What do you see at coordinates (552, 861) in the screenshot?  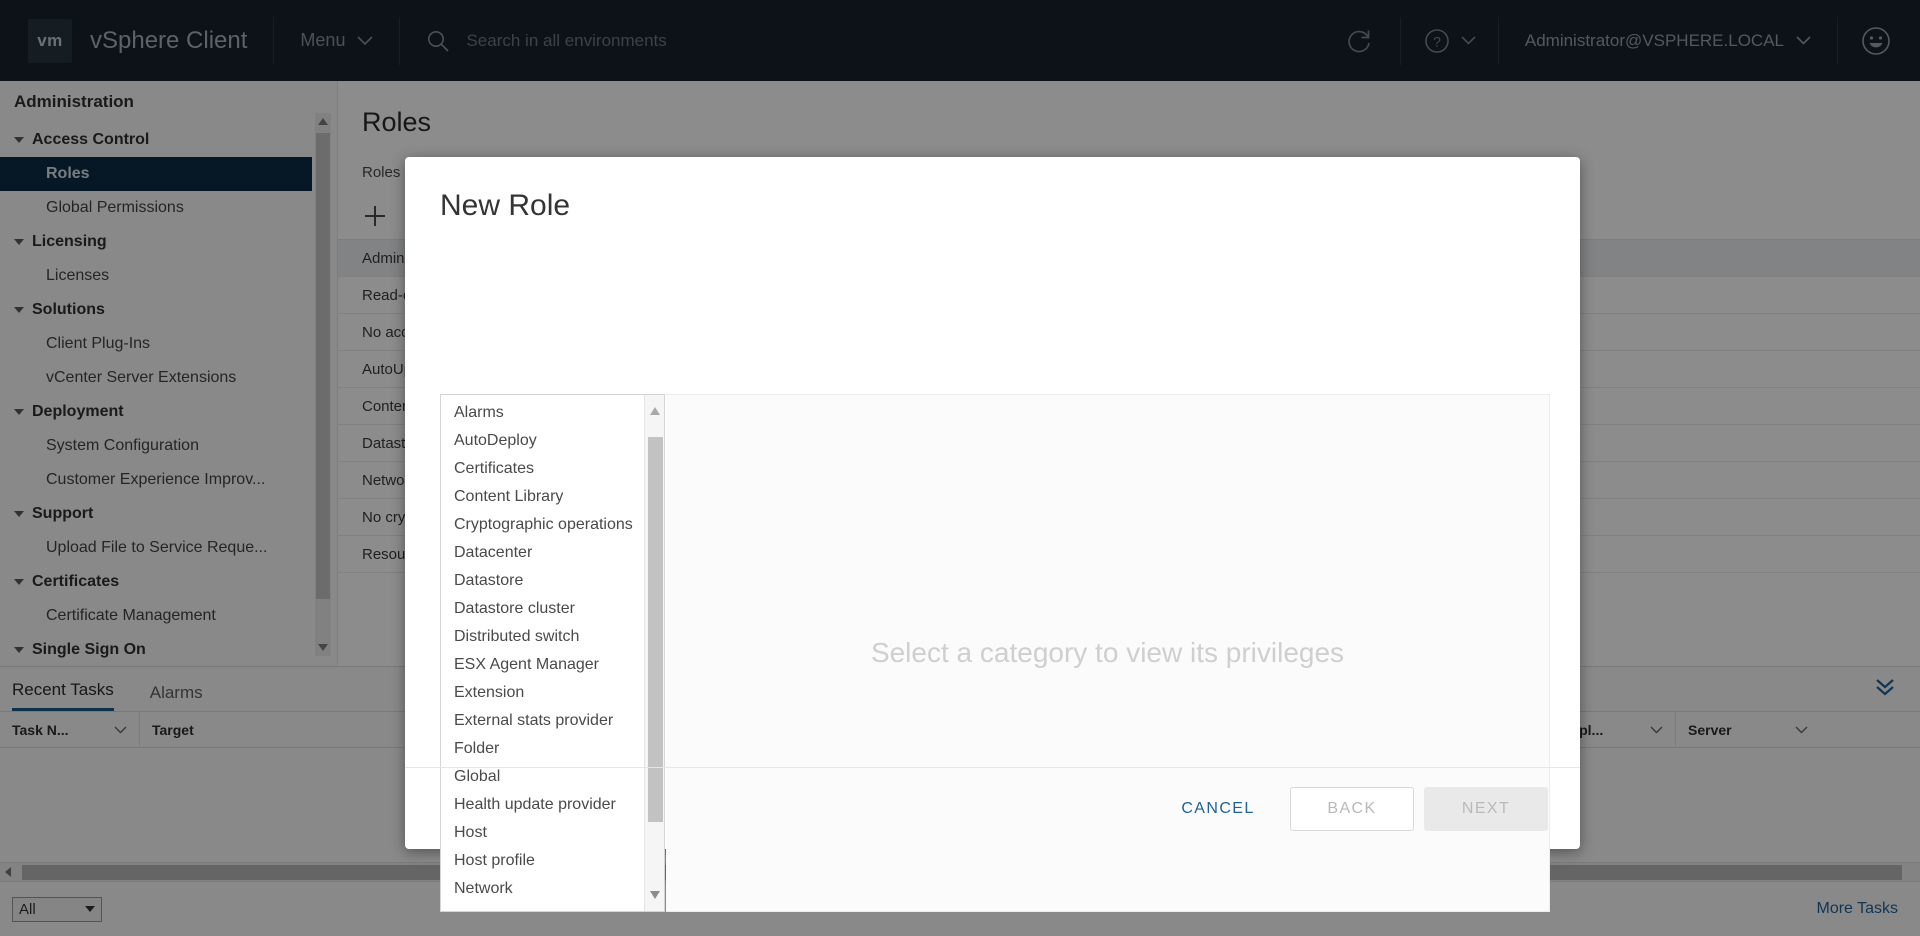 I see `category-item-host-profile: Host profile` at bounding box center [552, 861].